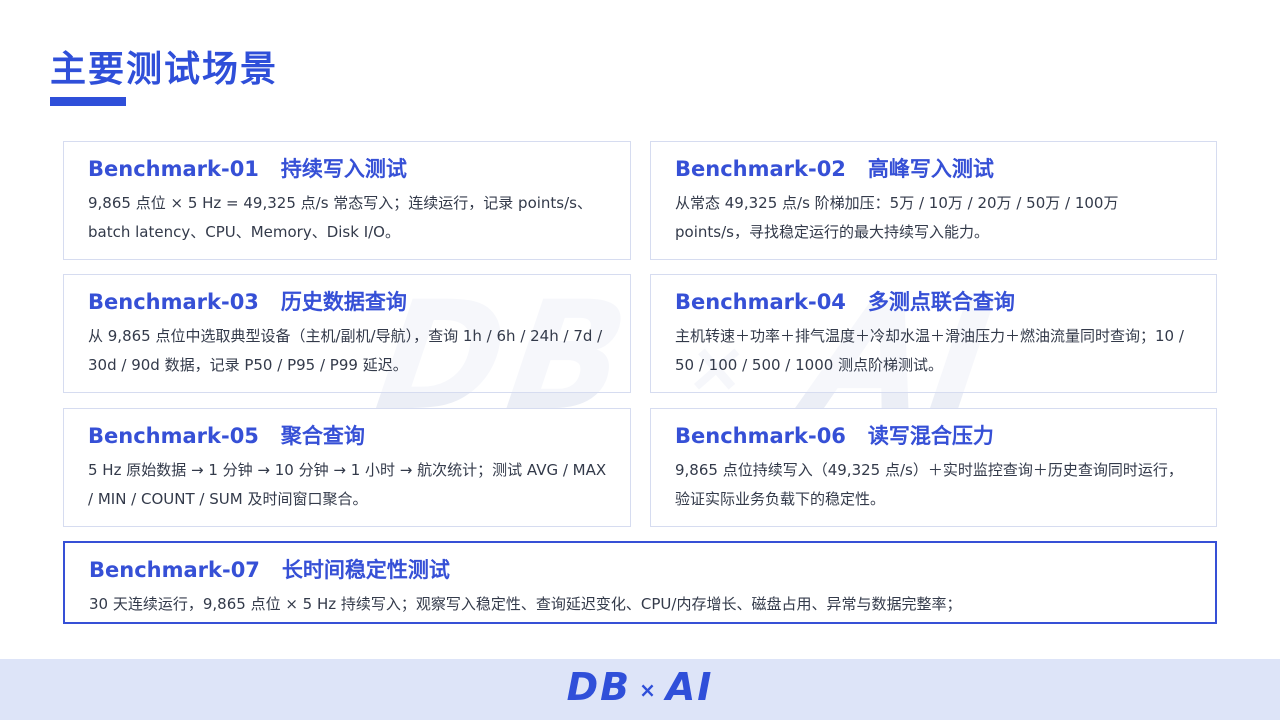 Image resolution: width=1280 pixels, height=720 pixels. I want to click on card-title: Benchmark-02 高峰写入测试, so click(934, 168).